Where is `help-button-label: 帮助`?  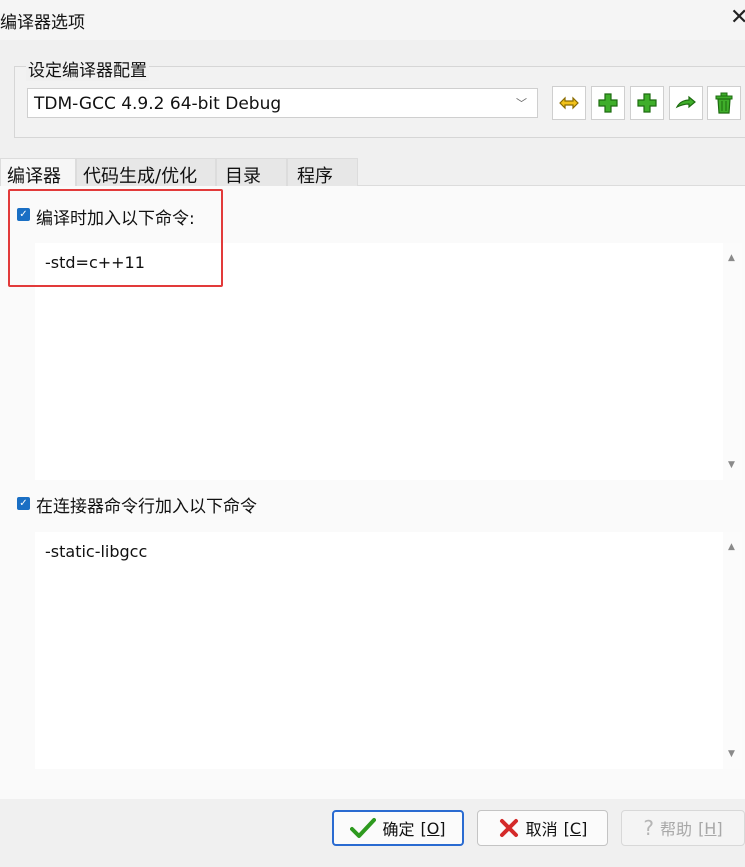
help-button-label: 帮助 is located at coordinates (676, 829).